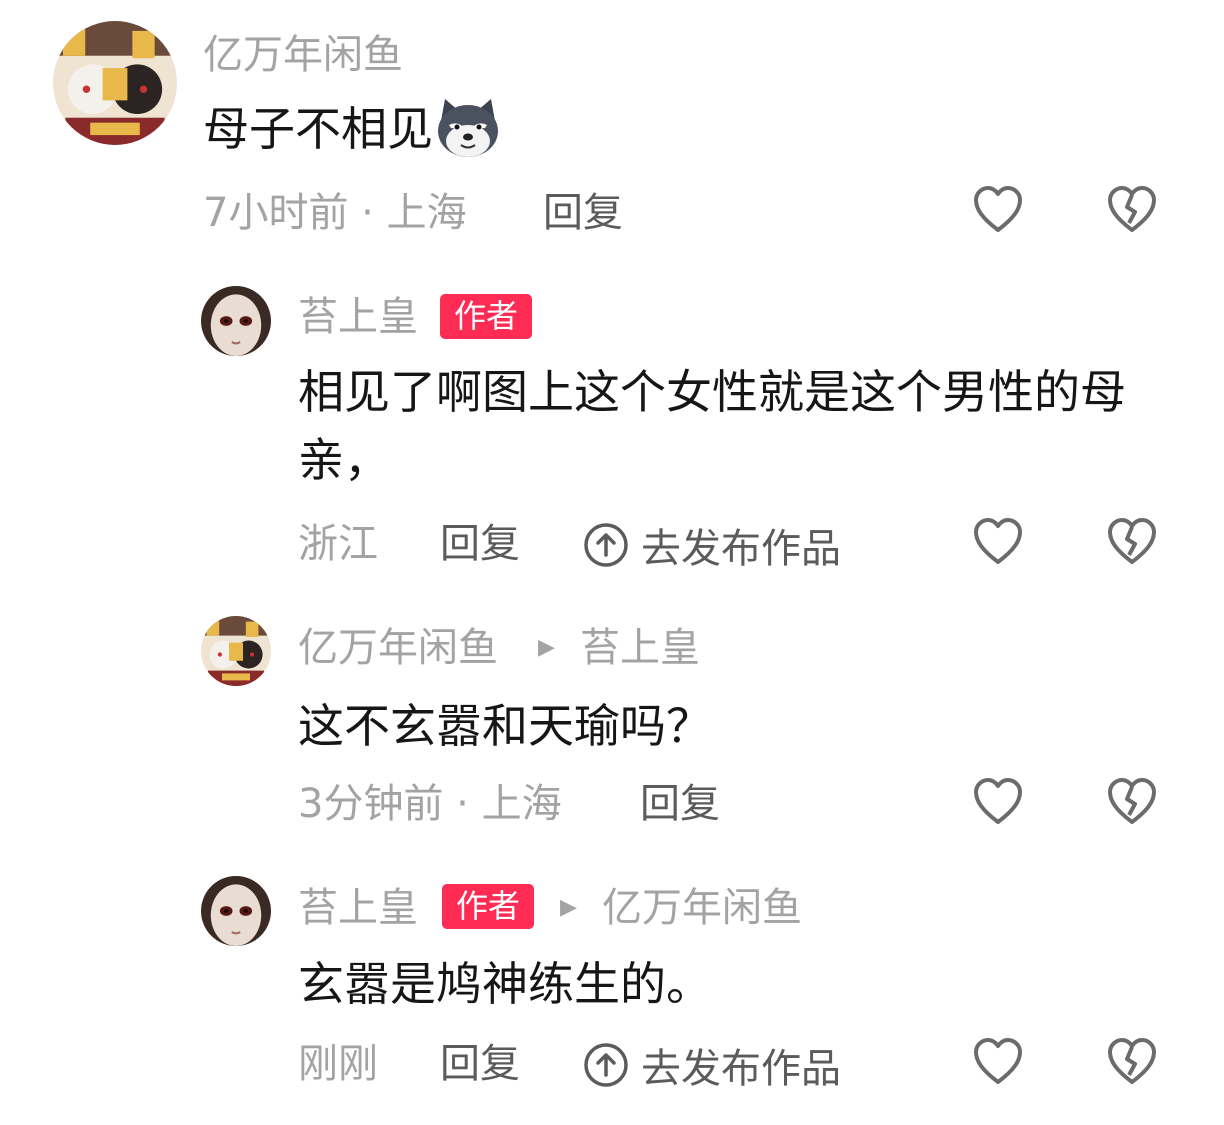 This screenshot has height=1125, width=1224. What do you see at coordinates (430, 804) in the screenshot?
I see `comment-time-location: 3分钟前 · 上海` at bounding box center [430, 804].